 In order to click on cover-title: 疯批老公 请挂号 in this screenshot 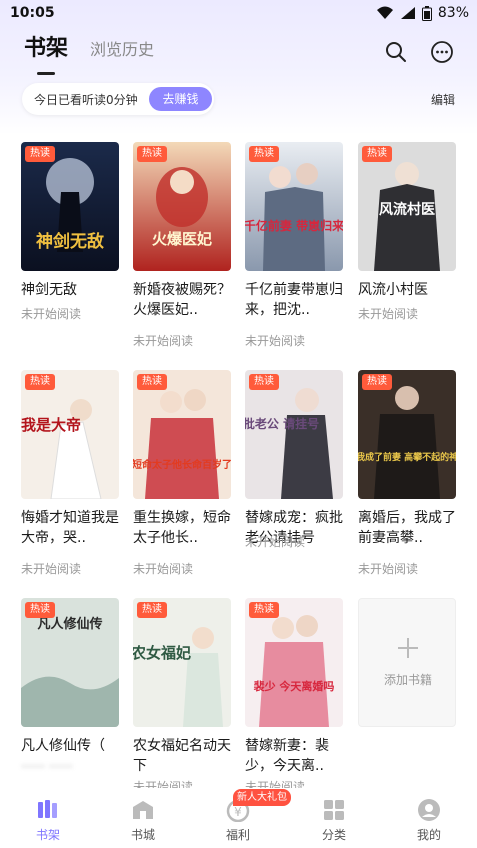, I will do `click(282, 423)`.